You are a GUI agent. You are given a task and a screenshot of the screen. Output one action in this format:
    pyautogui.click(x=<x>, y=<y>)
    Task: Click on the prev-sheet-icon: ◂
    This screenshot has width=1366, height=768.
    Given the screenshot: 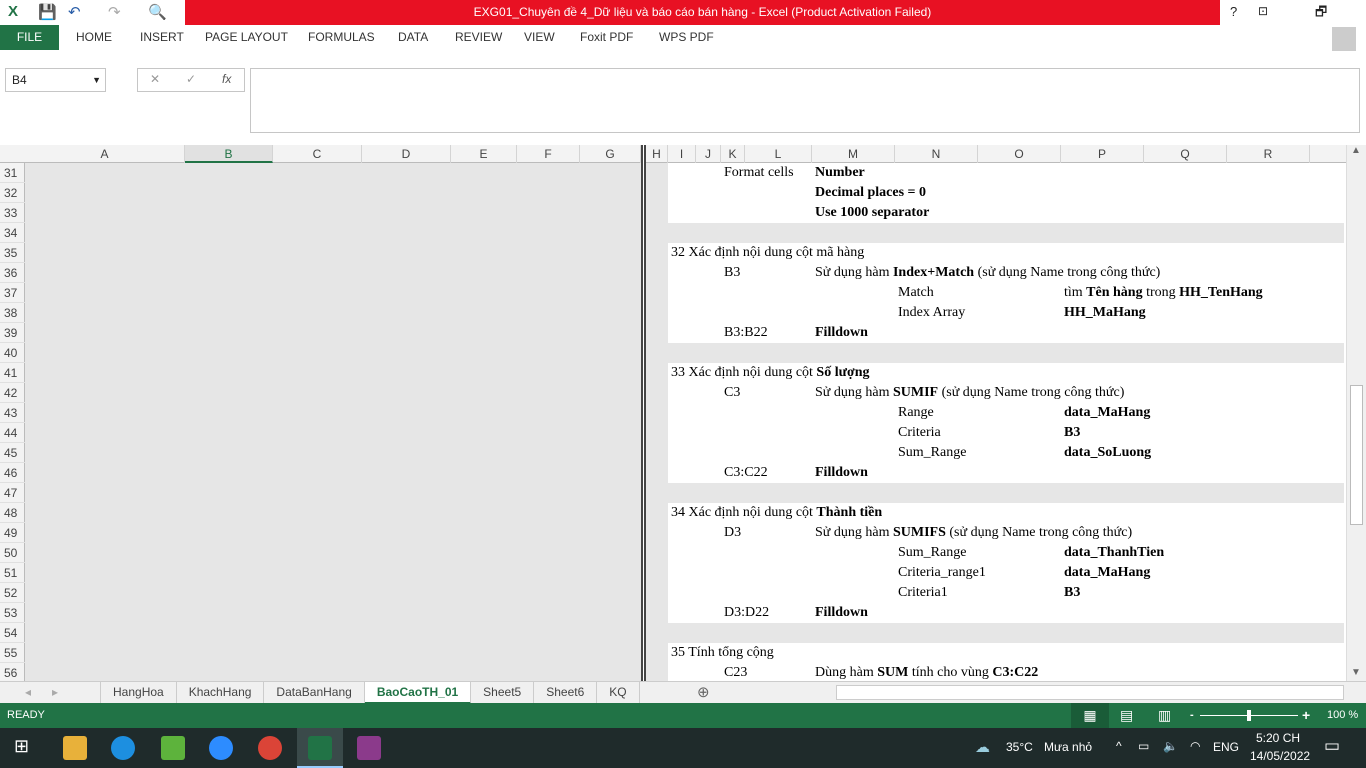 What is the action you would take?
    pyautogui.click(x=28, y=692)
    